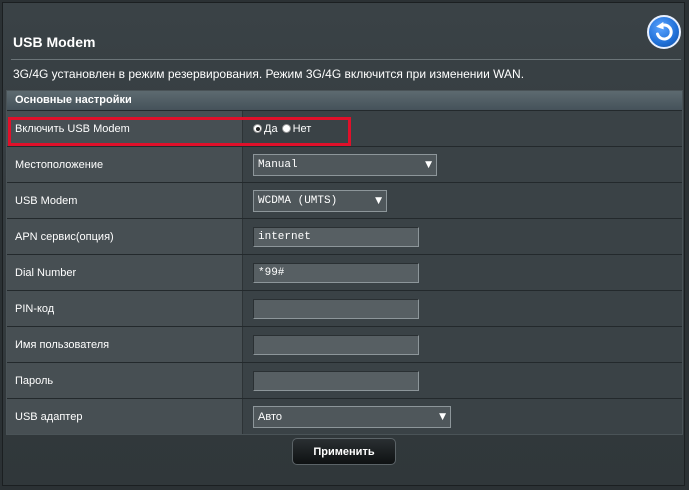 The height and width of the screenshot is (490, 689). I want to click on username-input, so click(336, 344).